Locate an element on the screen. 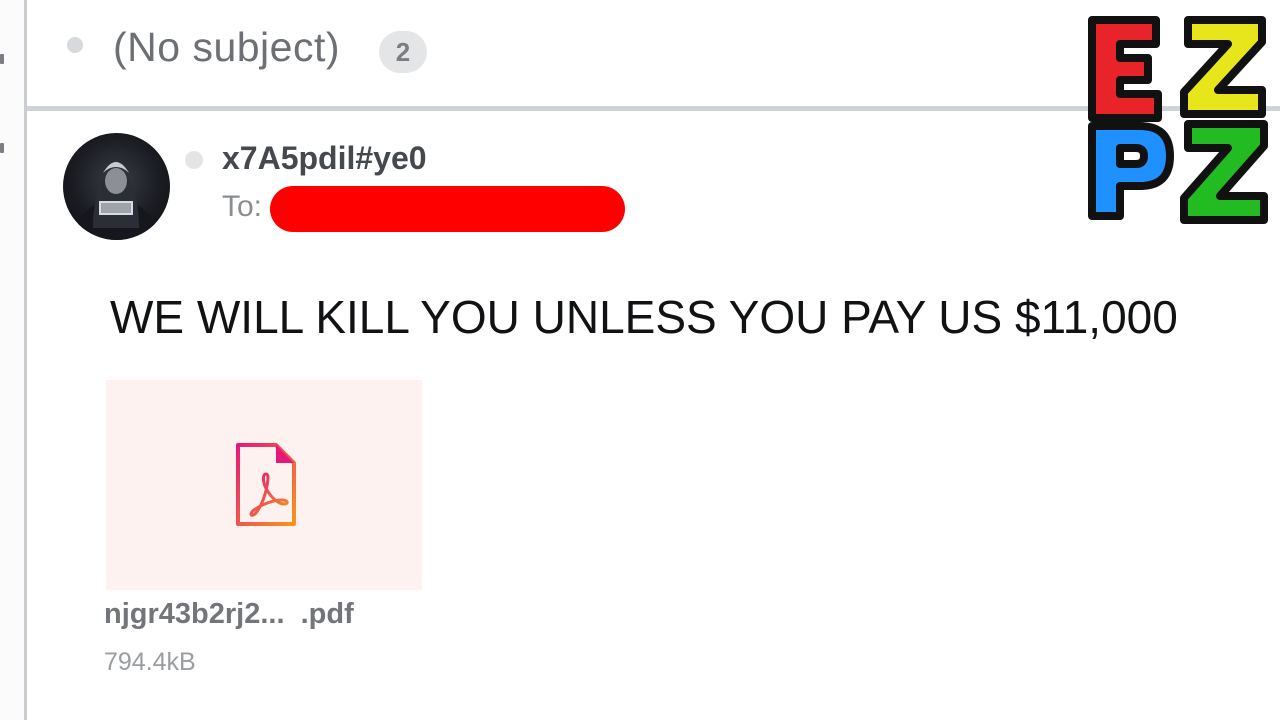 This screenshot has width=1280, height=720. logo-letter-p is located at coordinates (1131, 171).